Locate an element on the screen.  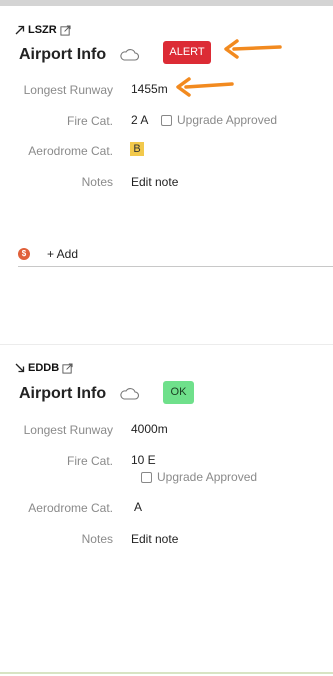
aerodrome-cat-value: A is located at coordinates (138, 507).